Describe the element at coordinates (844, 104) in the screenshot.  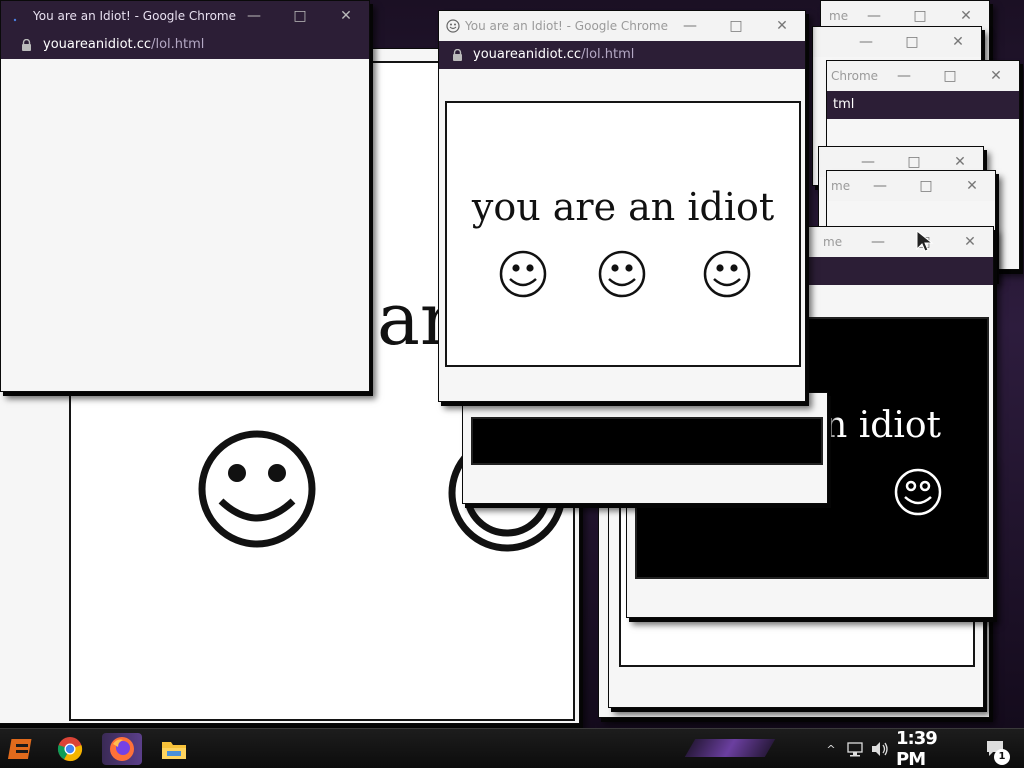
I see `url-text: tml` at that location.